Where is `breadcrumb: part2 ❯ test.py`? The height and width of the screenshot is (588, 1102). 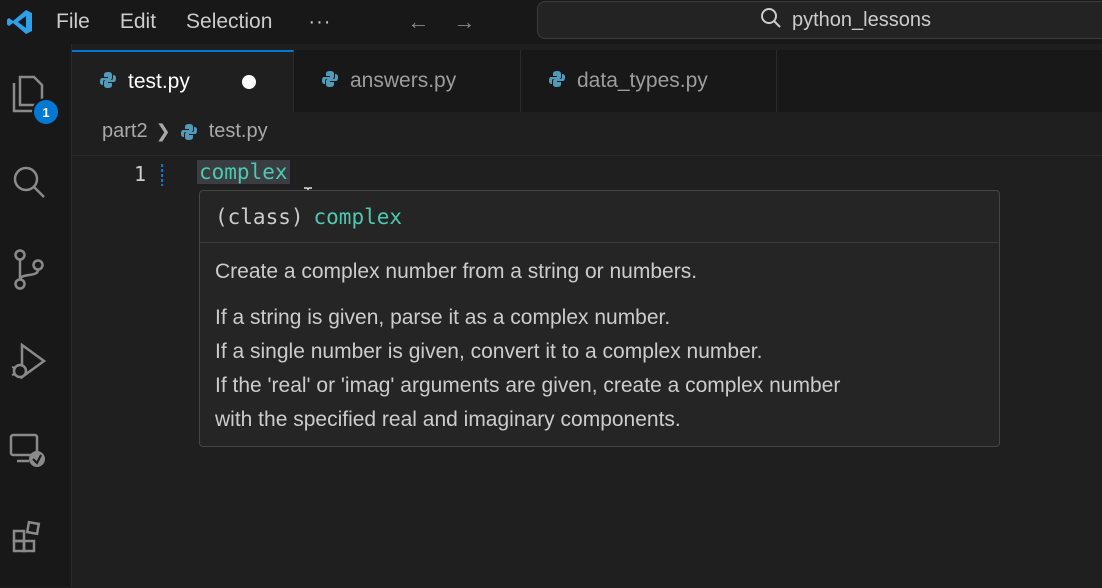
breadcrumb: part2 ❯ test.py is located at coordinates (185, 131).